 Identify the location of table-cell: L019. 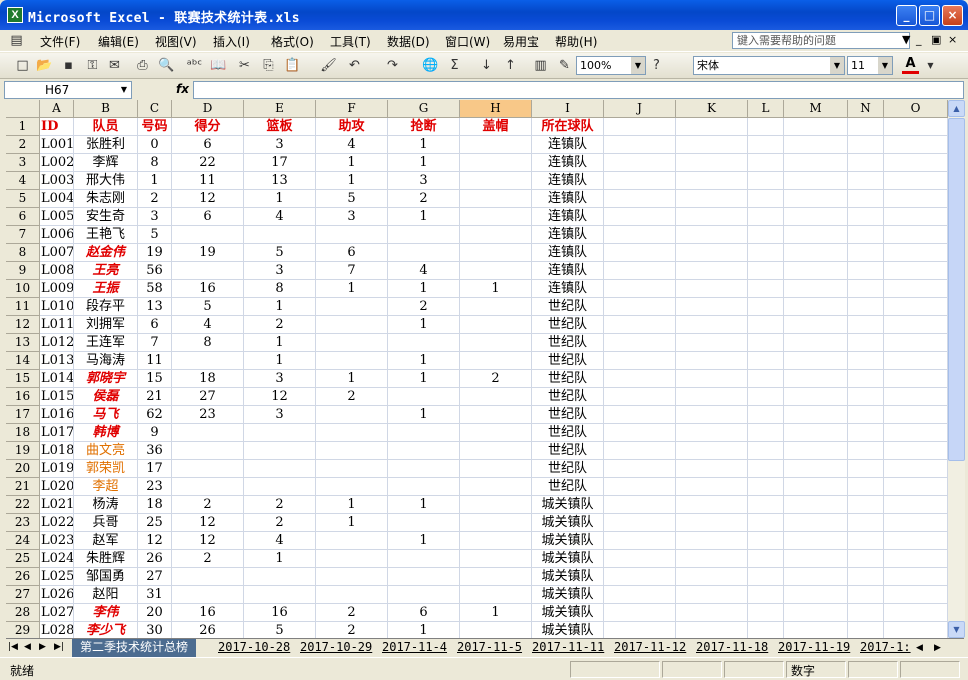
(57, 469).